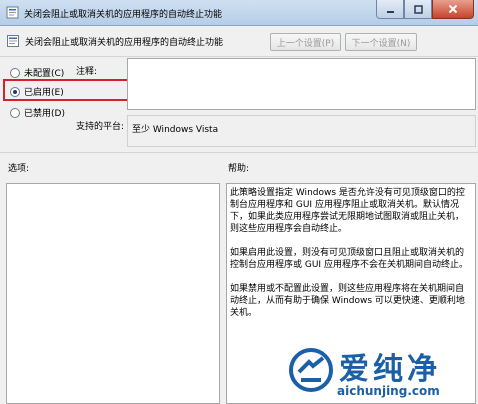 The image size is (478, 404). I want to click on header-divider, so click(239, 56).